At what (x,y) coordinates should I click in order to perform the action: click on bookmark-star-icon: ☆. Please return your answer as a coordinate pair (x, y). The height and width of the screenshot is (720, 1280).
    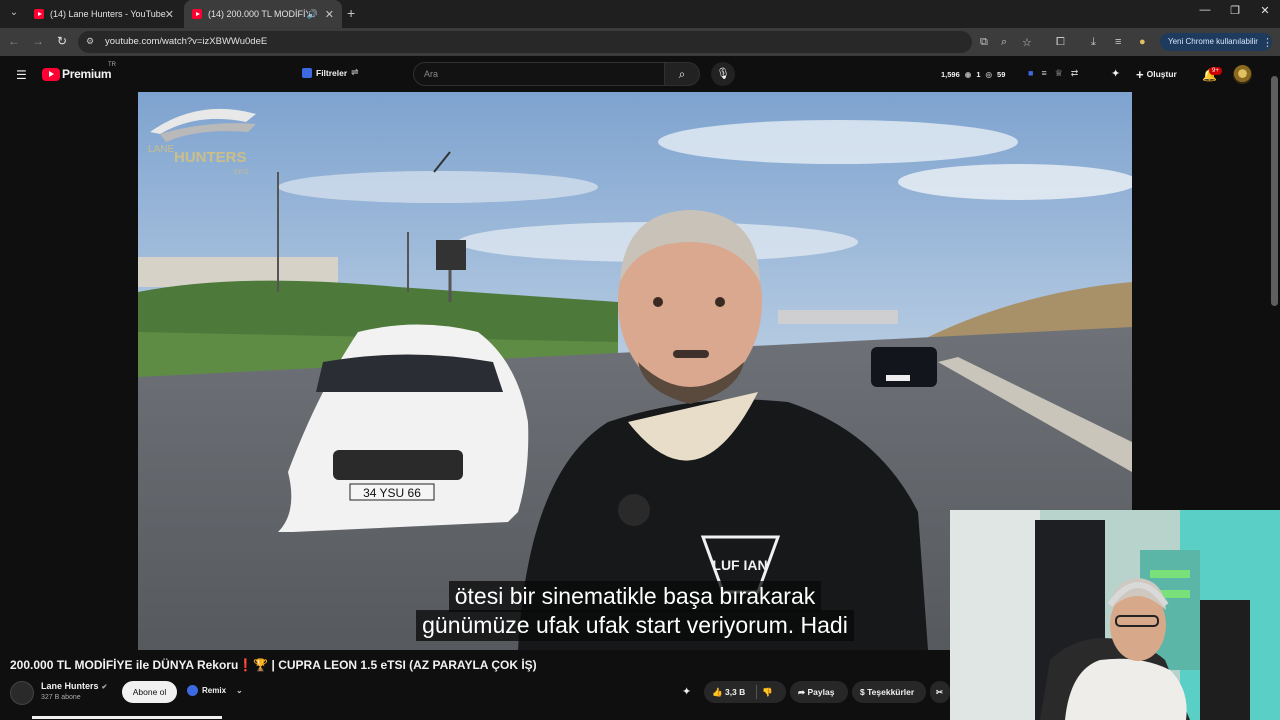
    Looking at the image, I should click on (1027, 42).